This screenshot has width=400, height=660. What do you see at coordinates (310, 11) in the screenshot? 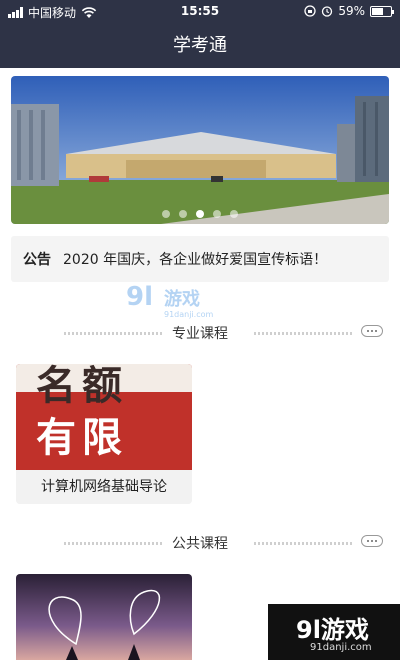
I see `rotation-lock-icon` at bounding box center [310, 11].